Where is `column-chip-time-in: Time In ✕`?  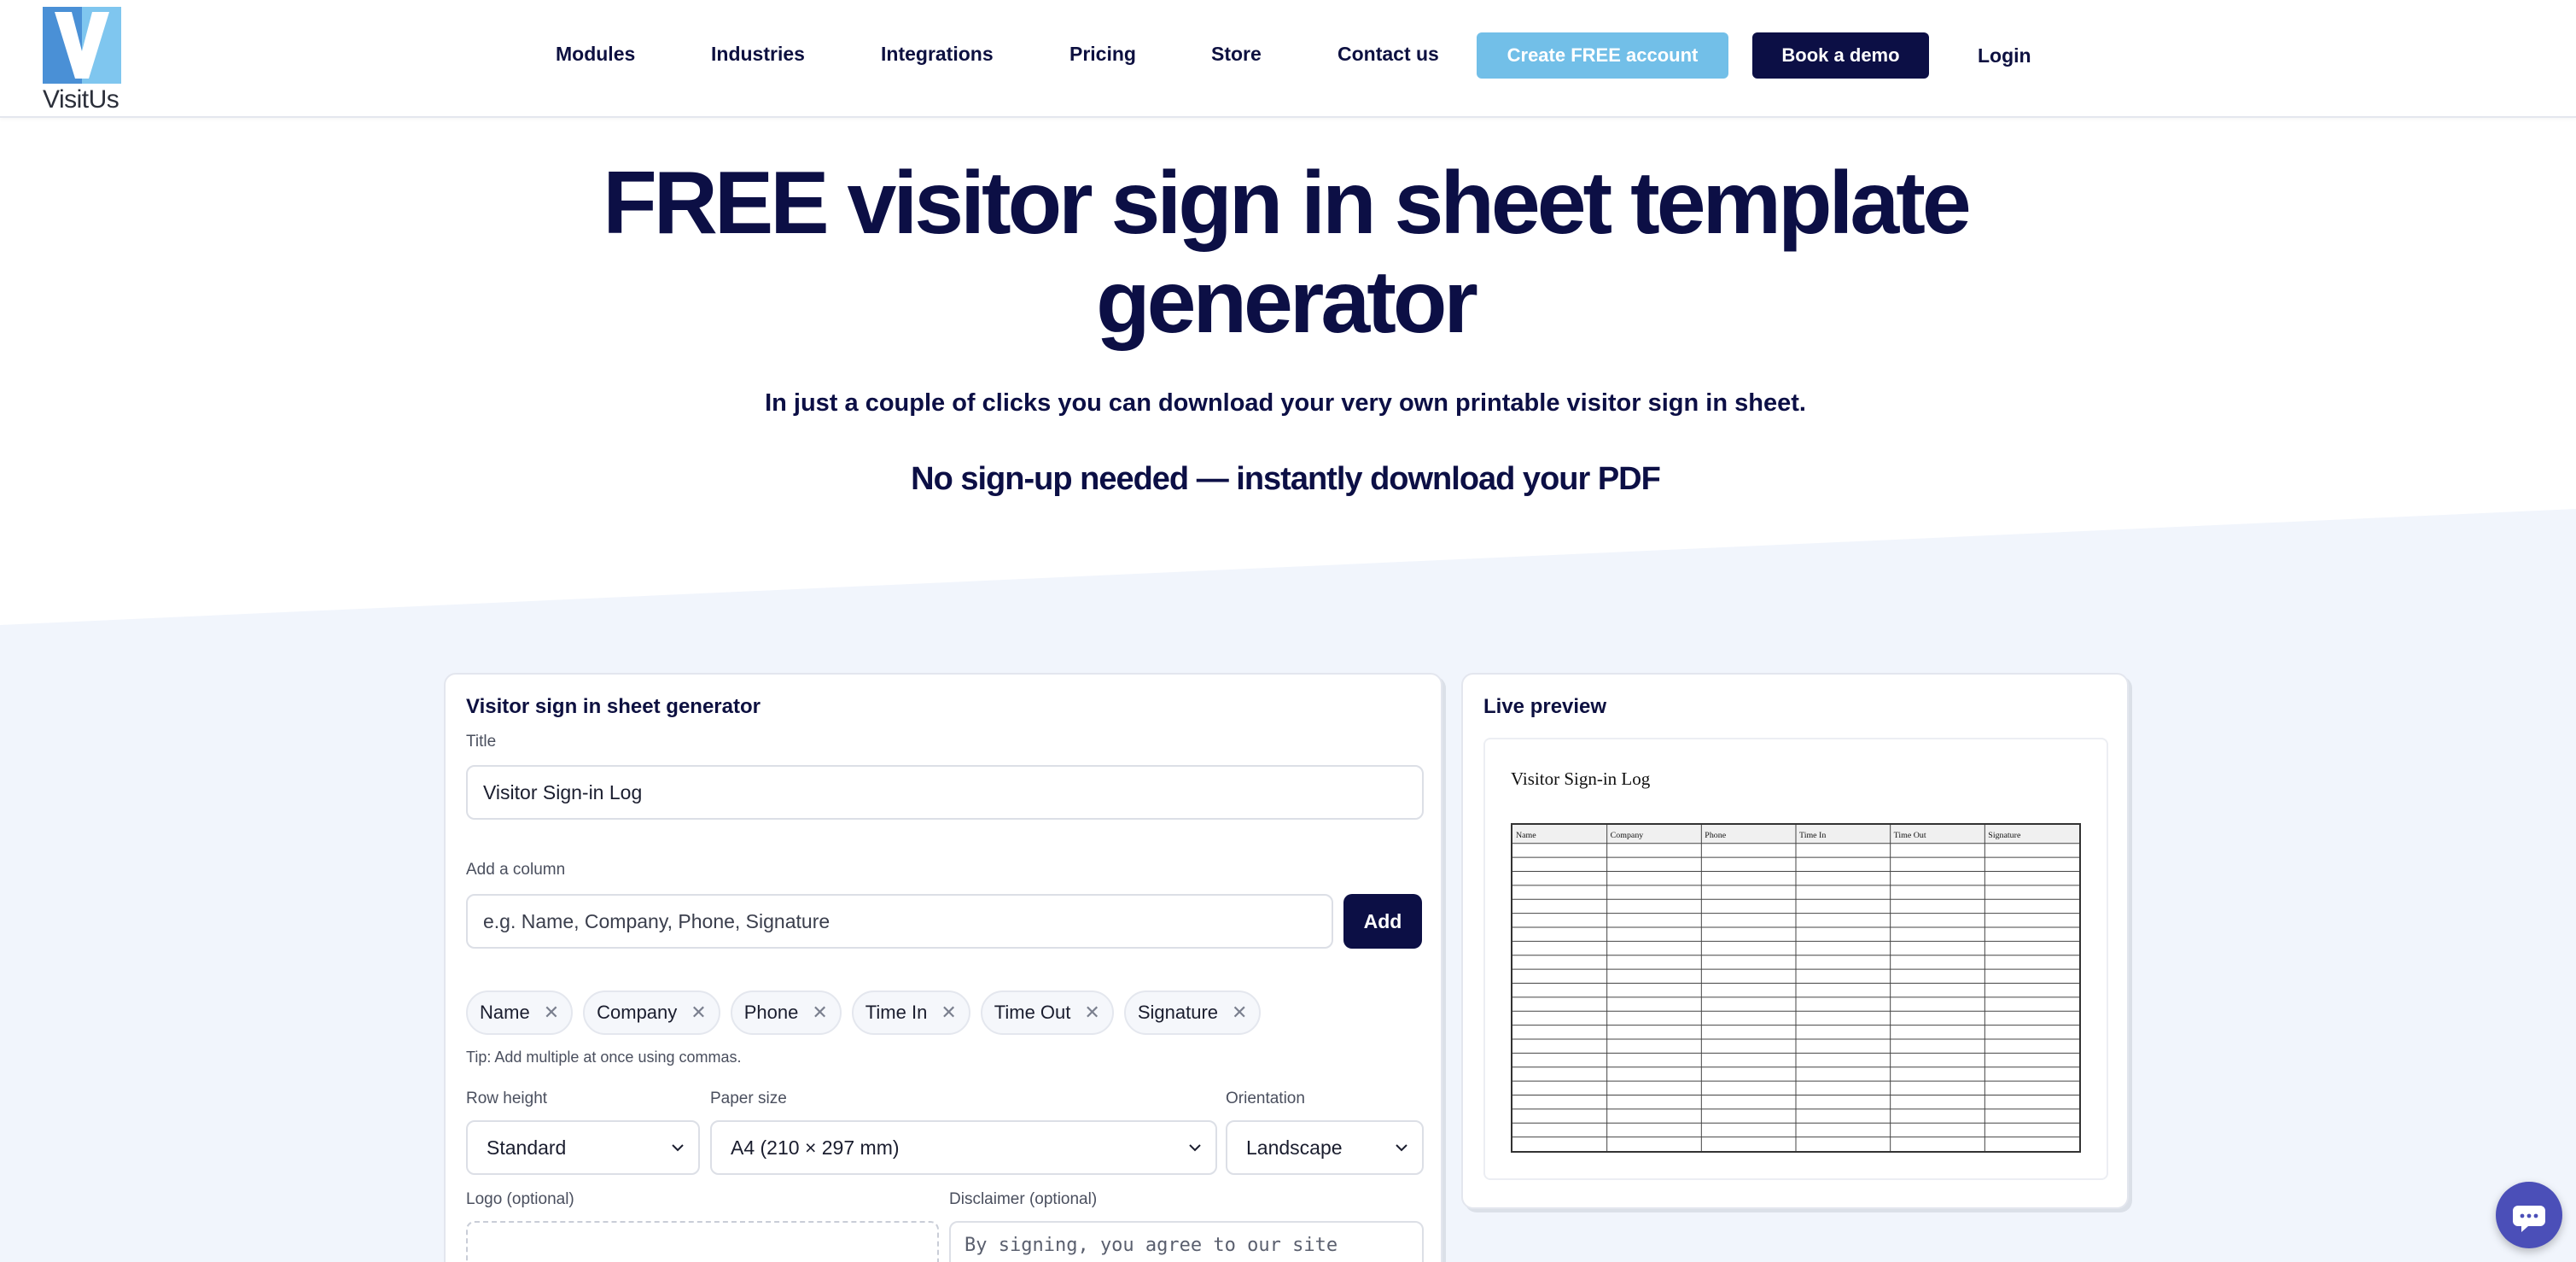 column-chip-time-in: Time In ✕ is located at coordinates (910, 1013).